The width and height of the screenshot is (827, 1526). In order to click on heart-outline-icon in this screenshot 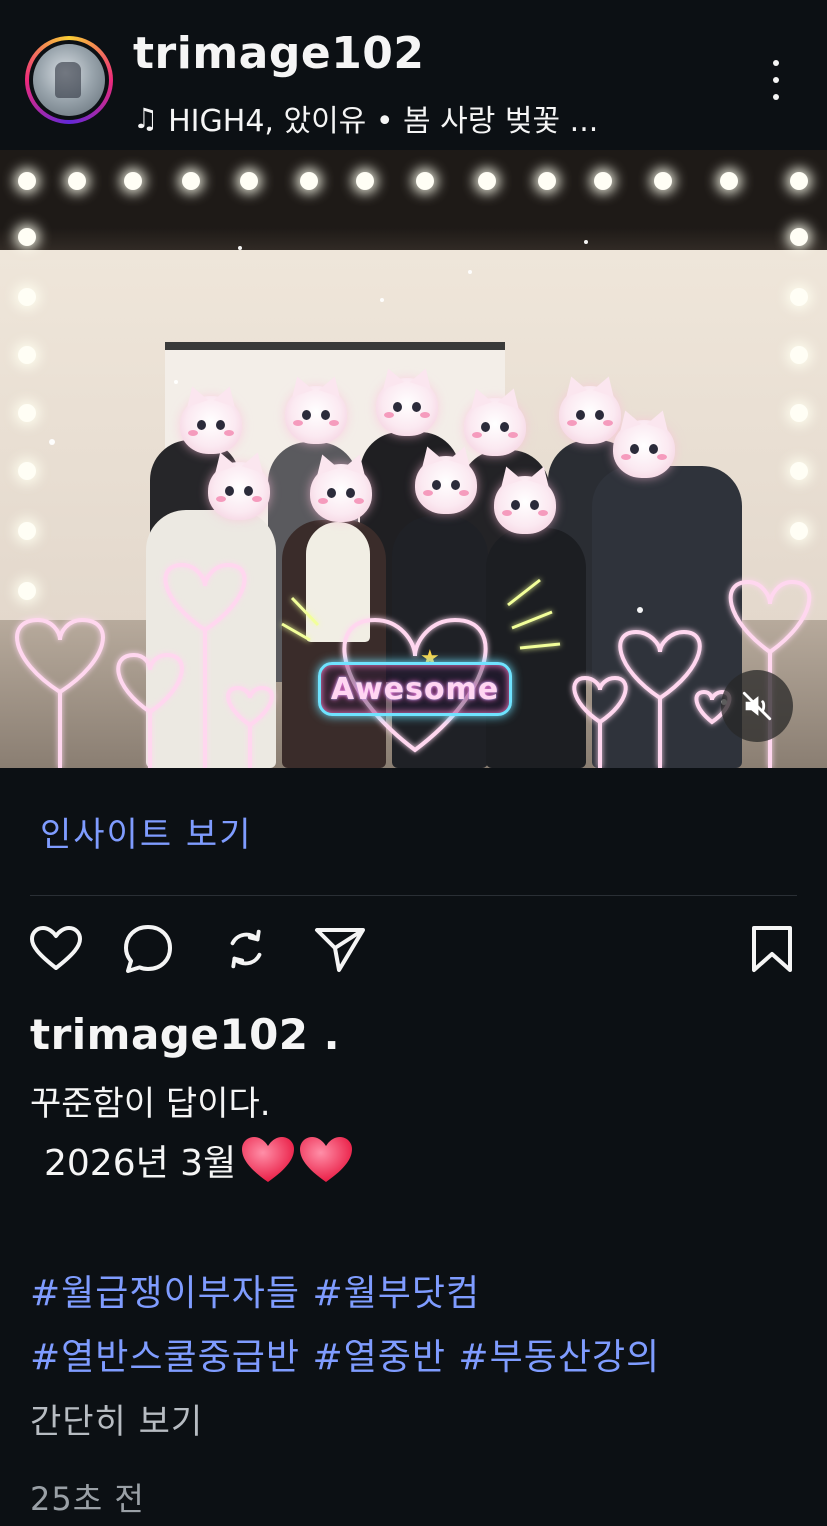, I will do `click(56, 948)`.